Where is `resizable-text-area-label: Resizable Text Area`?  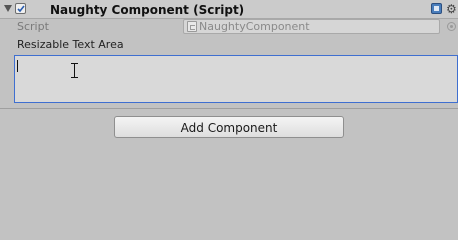 resizable-text-area-label: Resizable Text Area is located at coordinates (70, 44).